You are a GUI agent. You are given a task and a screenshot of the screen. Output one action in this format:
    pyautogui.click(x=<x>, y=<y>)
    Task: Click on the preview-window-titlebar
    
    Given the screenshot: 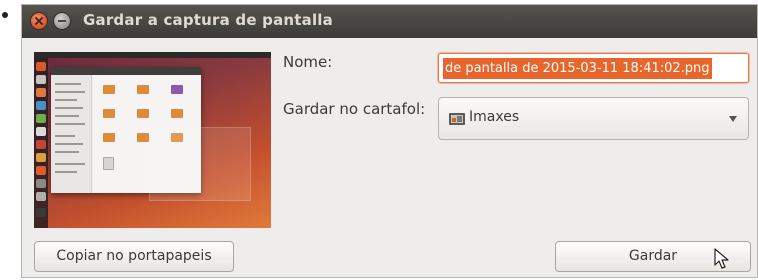 What is the action you would take?
    pyautogui.click(x=126, y=71)
    